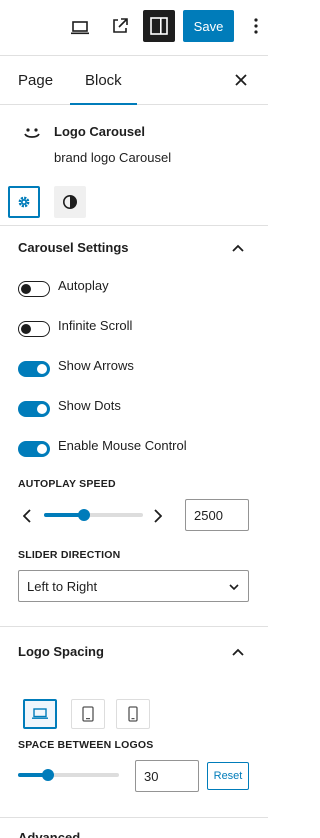  Describe the element at coordinates (68, 775) in the screenshot. I see `space-between-logos-slider` at that location.